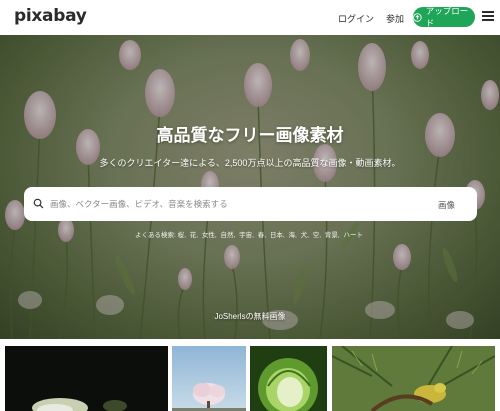 The width and height of the screenshot is (500, 411). I want to click on popular-tag: 犬,, so click(305, 235).